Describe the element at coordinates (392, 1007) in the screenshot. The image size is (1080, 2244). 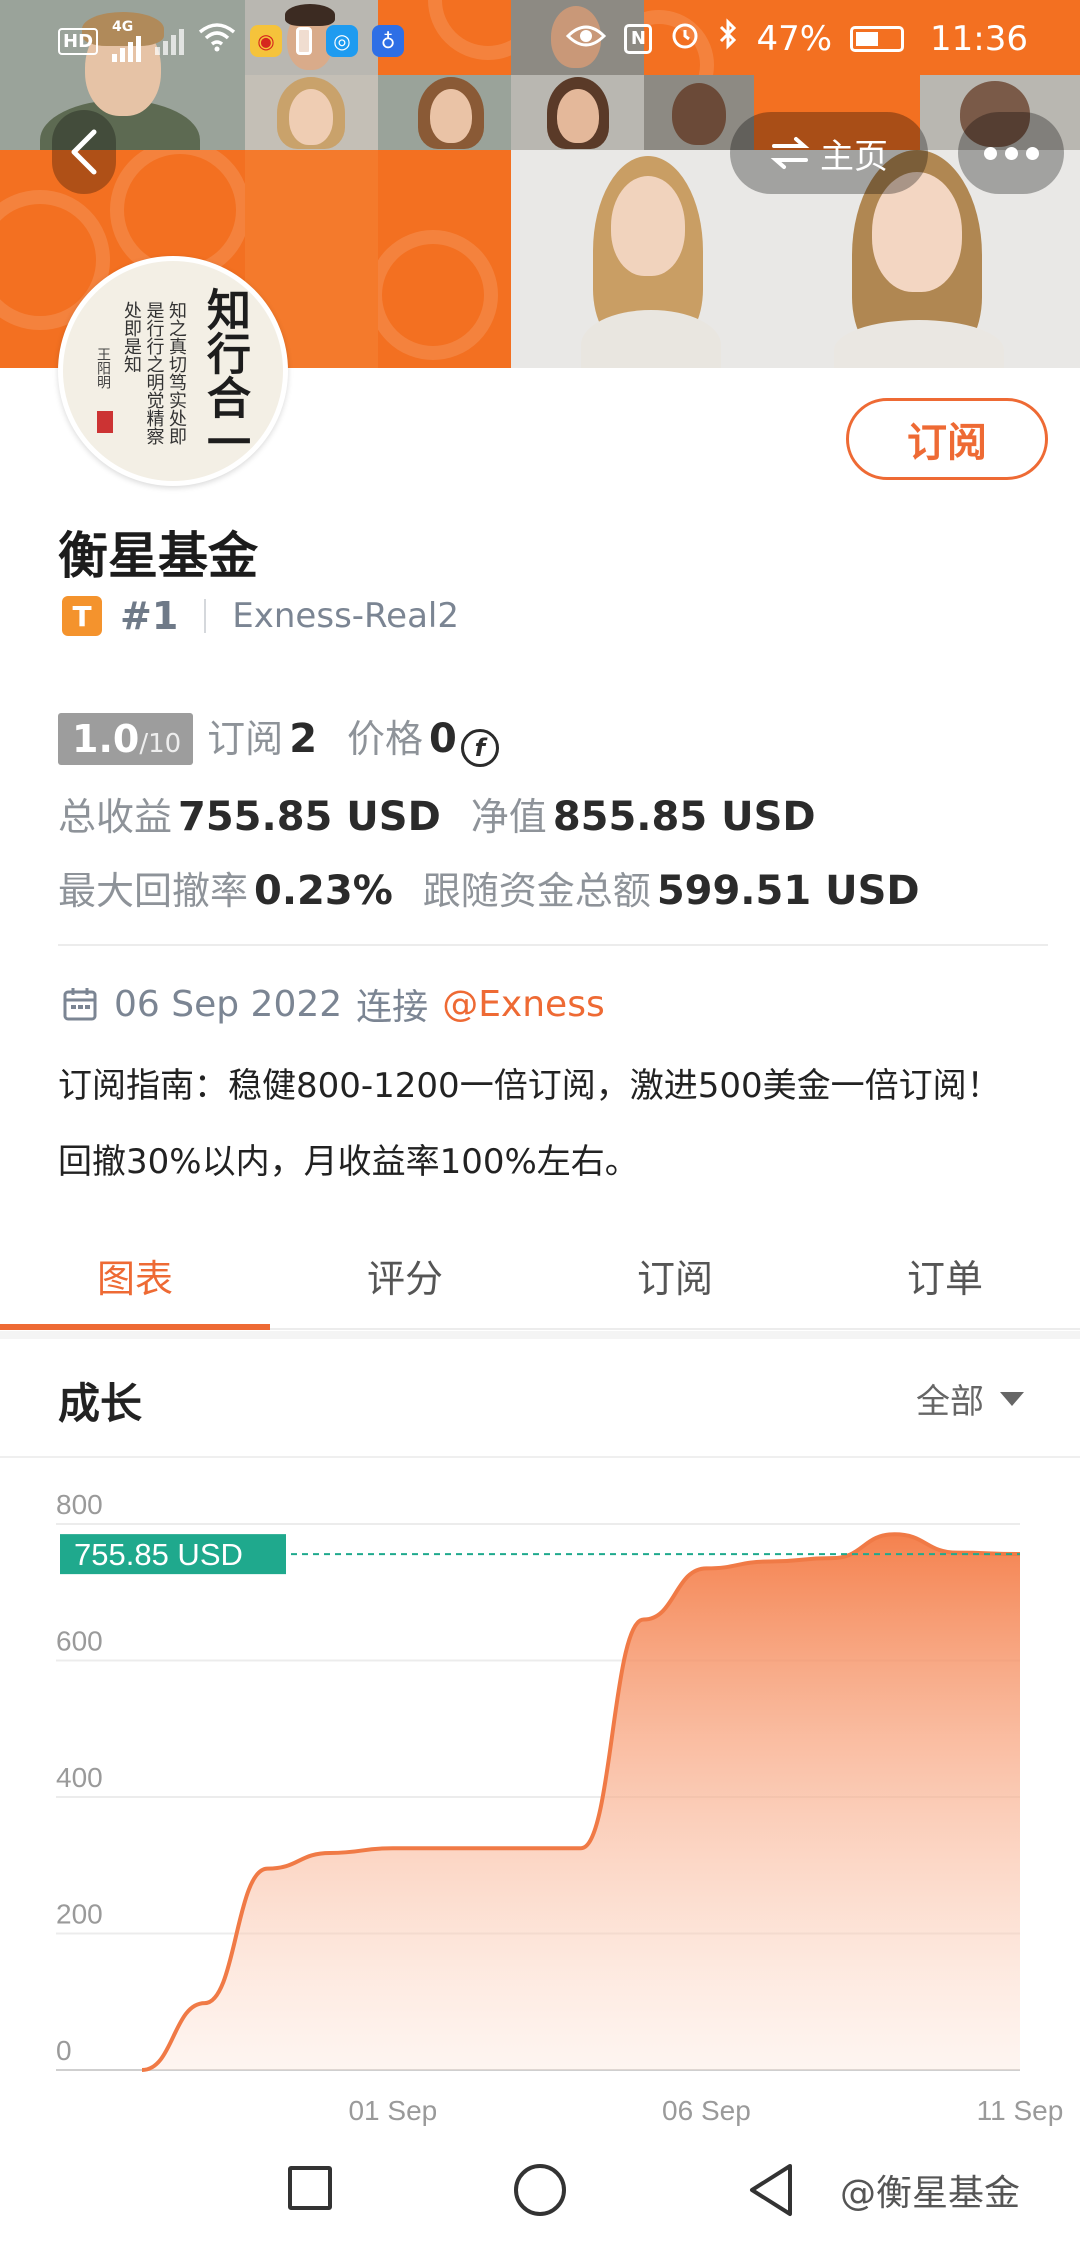
I see `connection-label: 连接` at that location.